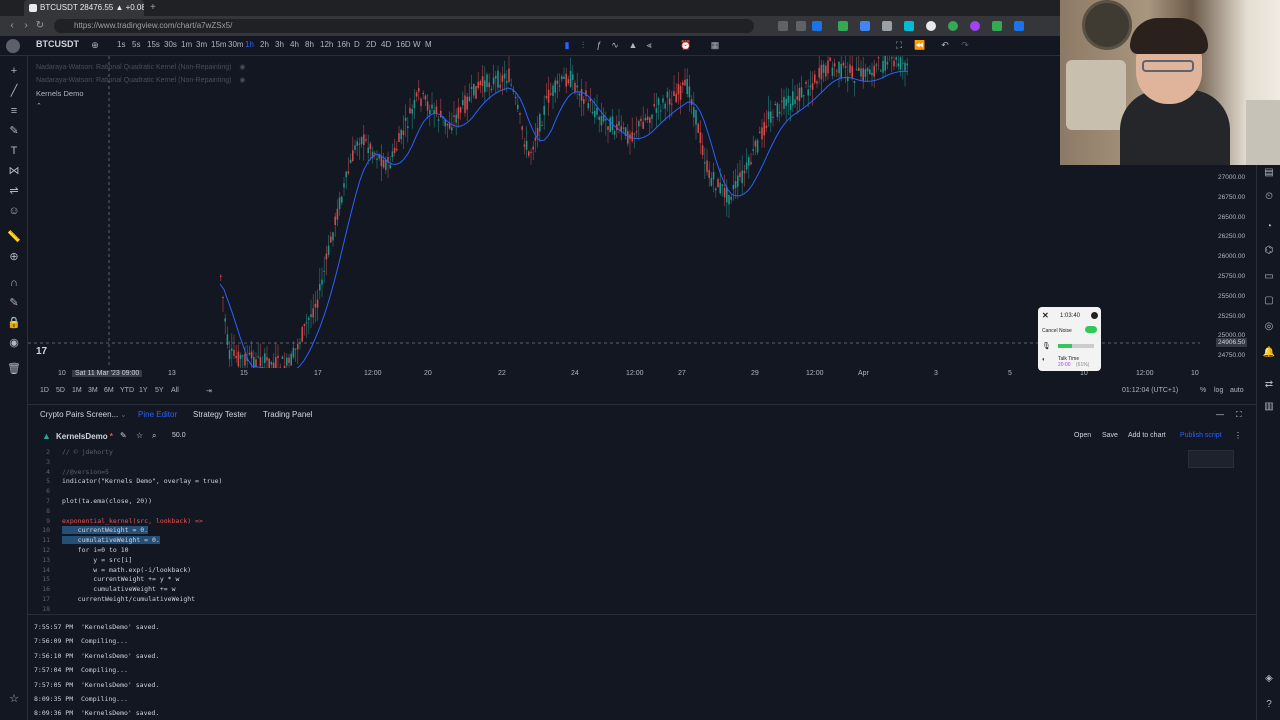  What do you see at coordinates (220, 414) in the screenshot?
I see `tab-strategy-tester: Strategy Tester` at bounding box center [220, 414].